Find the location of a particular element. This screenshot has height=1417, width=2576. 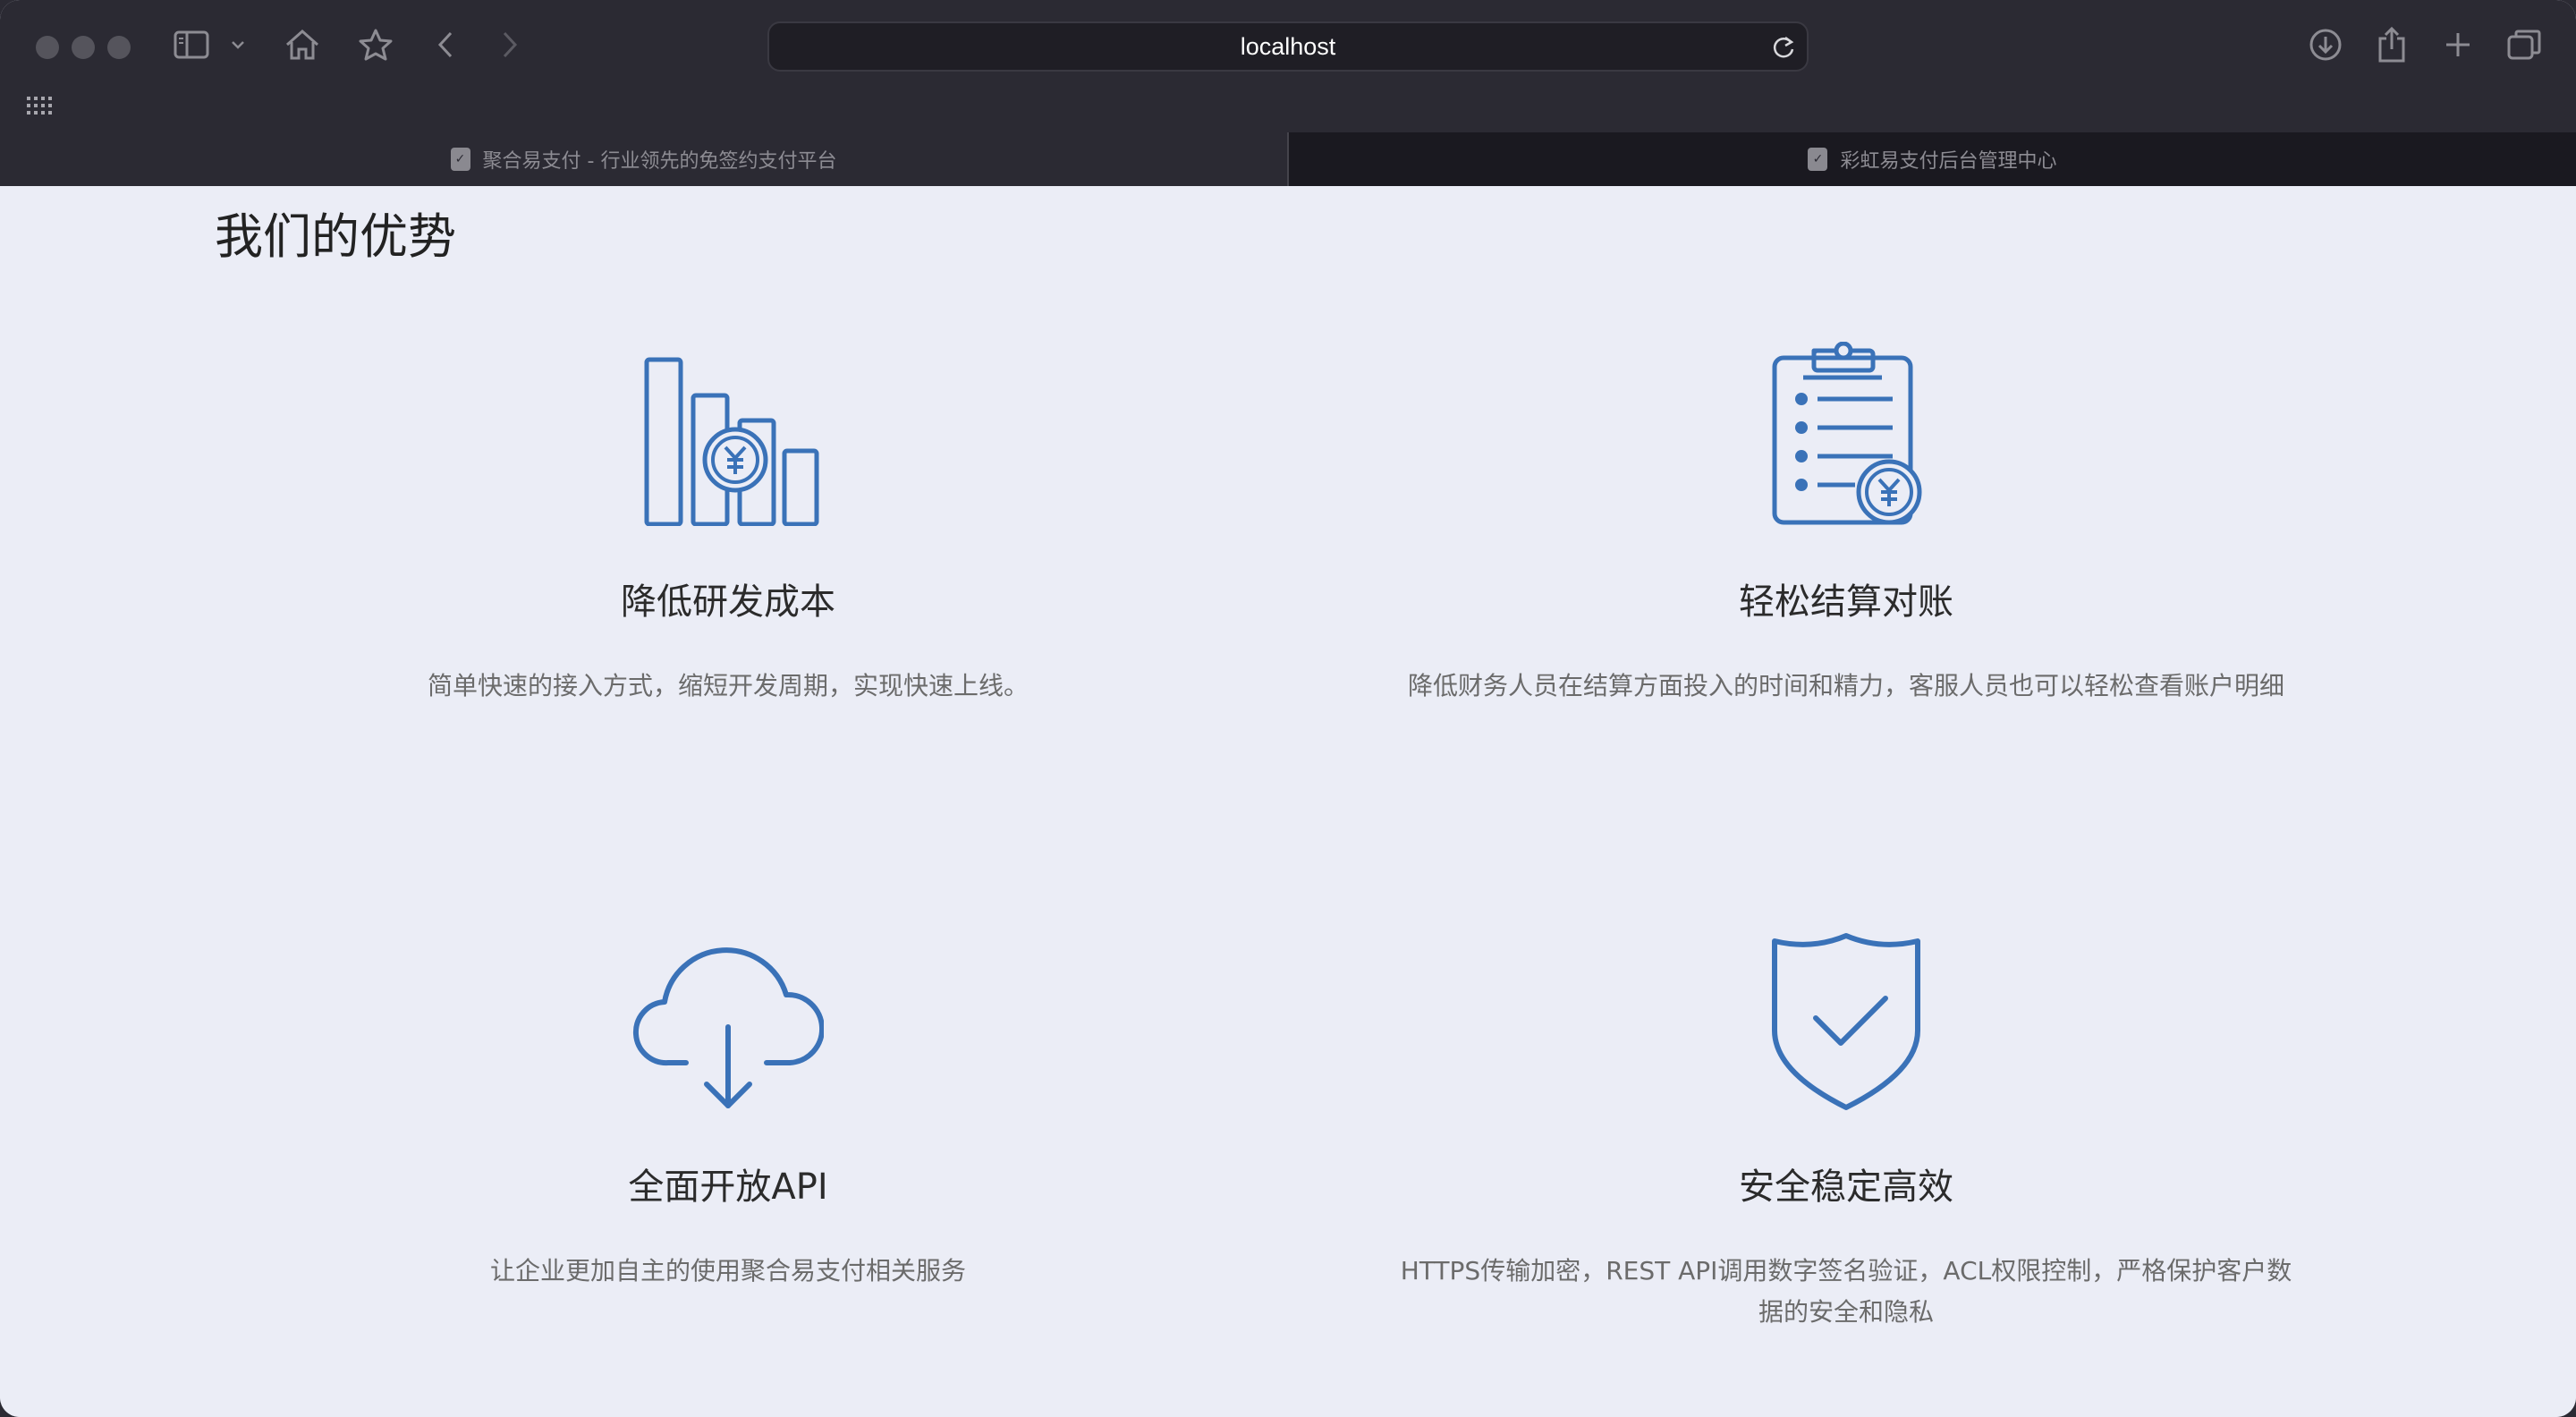

shield-check-icon is located at coordinates (1846, 1021).